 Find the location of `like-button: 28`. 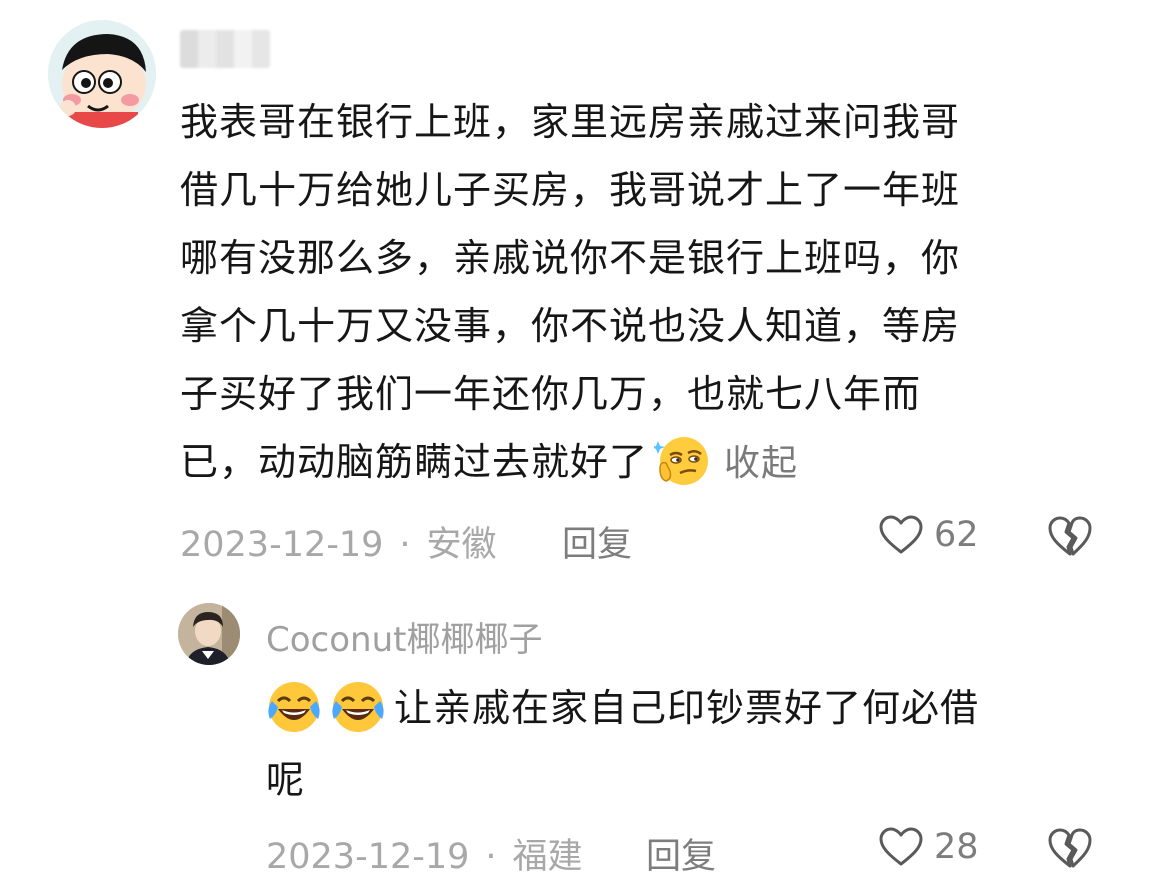

like-button: 28 is located at coordinates (928, 847).